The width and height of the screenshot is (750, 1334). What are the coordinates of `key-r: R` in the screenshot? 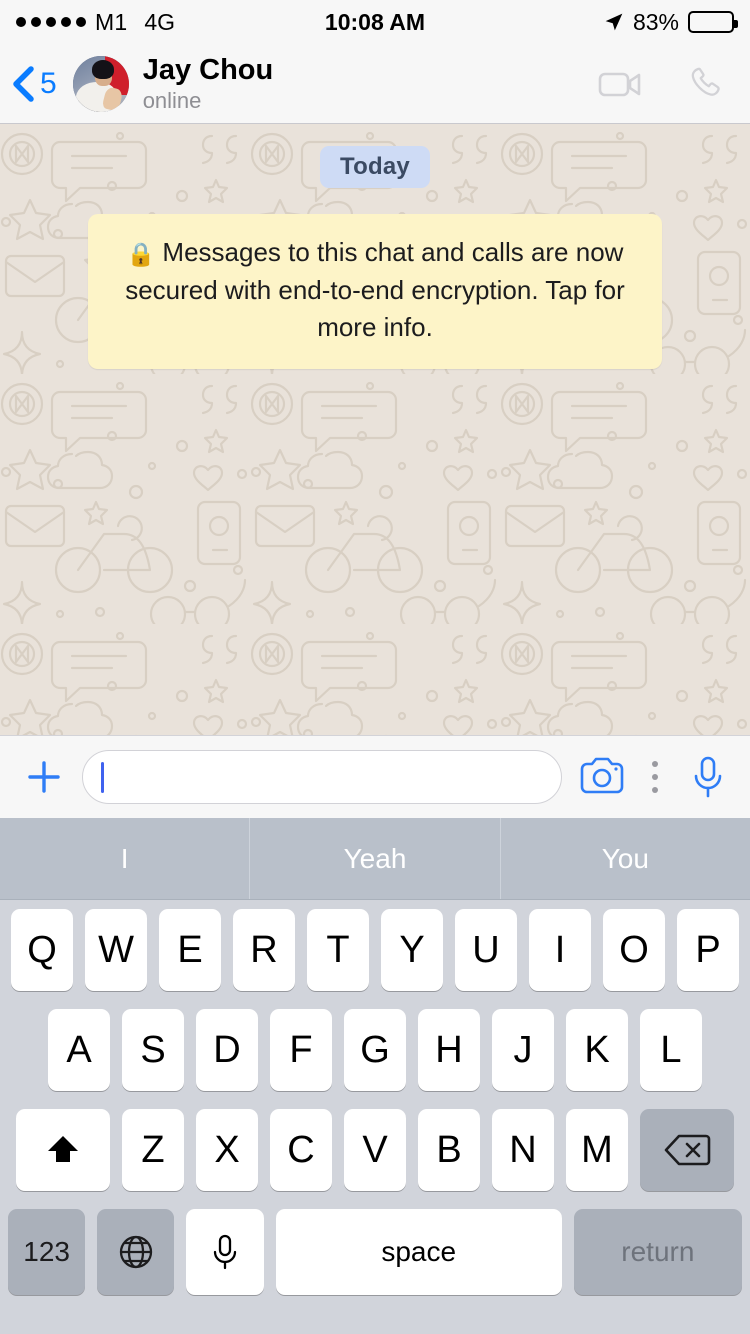 It's located at (264, 950).